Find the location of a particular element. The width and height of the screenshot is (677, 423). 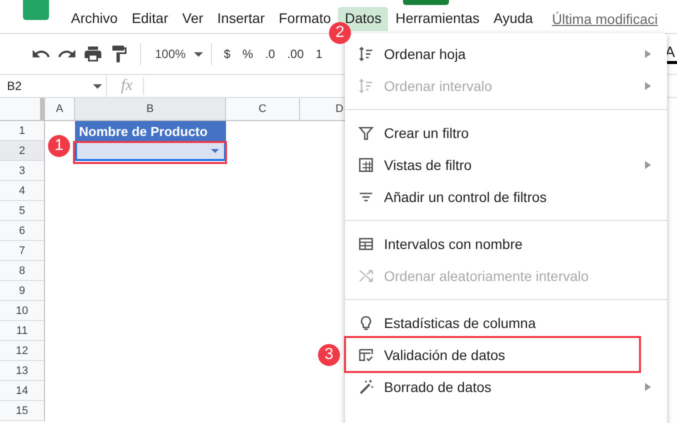

step-number: 2 is located at coordinates (340, 33).